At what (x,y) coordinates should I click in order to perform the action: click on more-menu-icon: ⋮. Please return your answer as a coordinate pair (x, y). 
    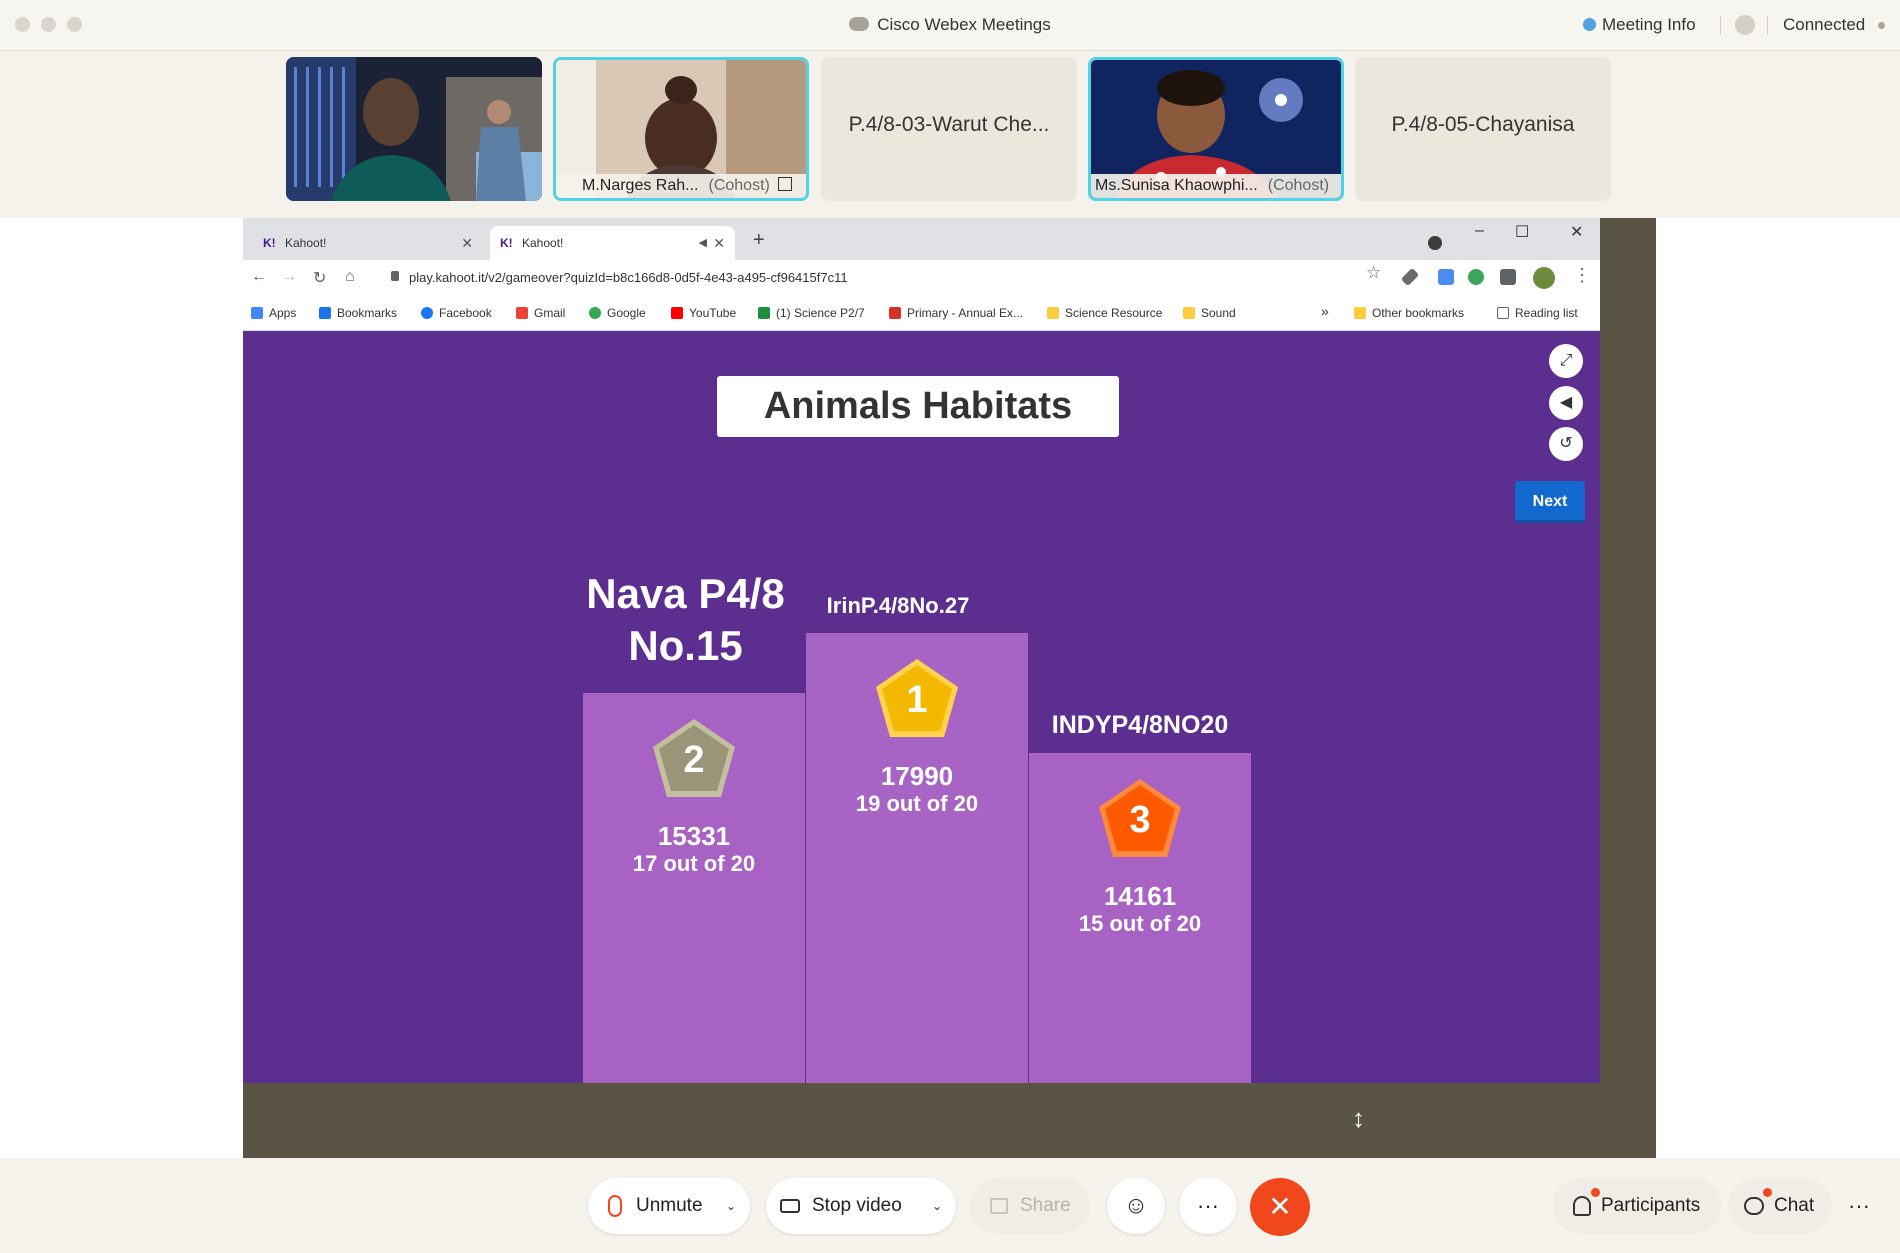
    Looking at the image, I should click on (1582, 275).